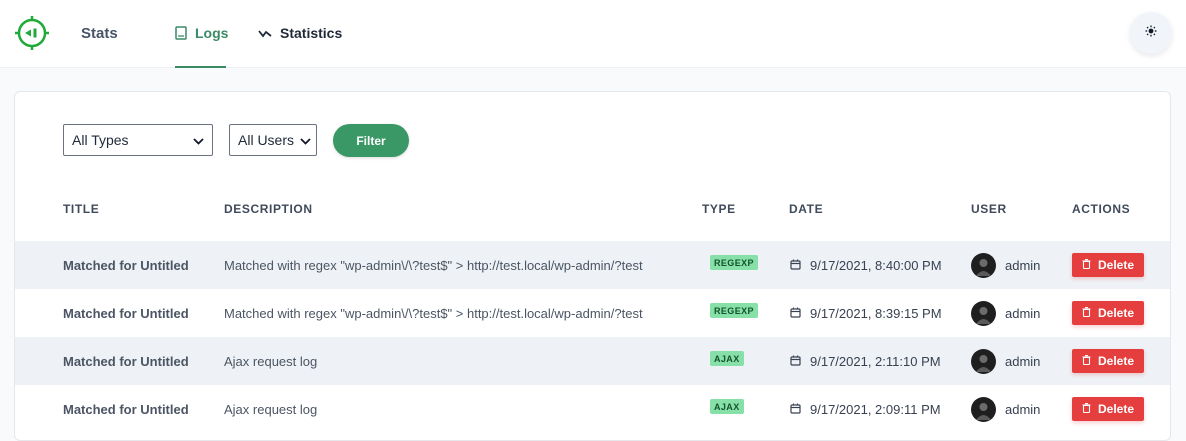  I want to click on row-date: 9/17/2021, 8:39:15 PM, so click(866, 313).